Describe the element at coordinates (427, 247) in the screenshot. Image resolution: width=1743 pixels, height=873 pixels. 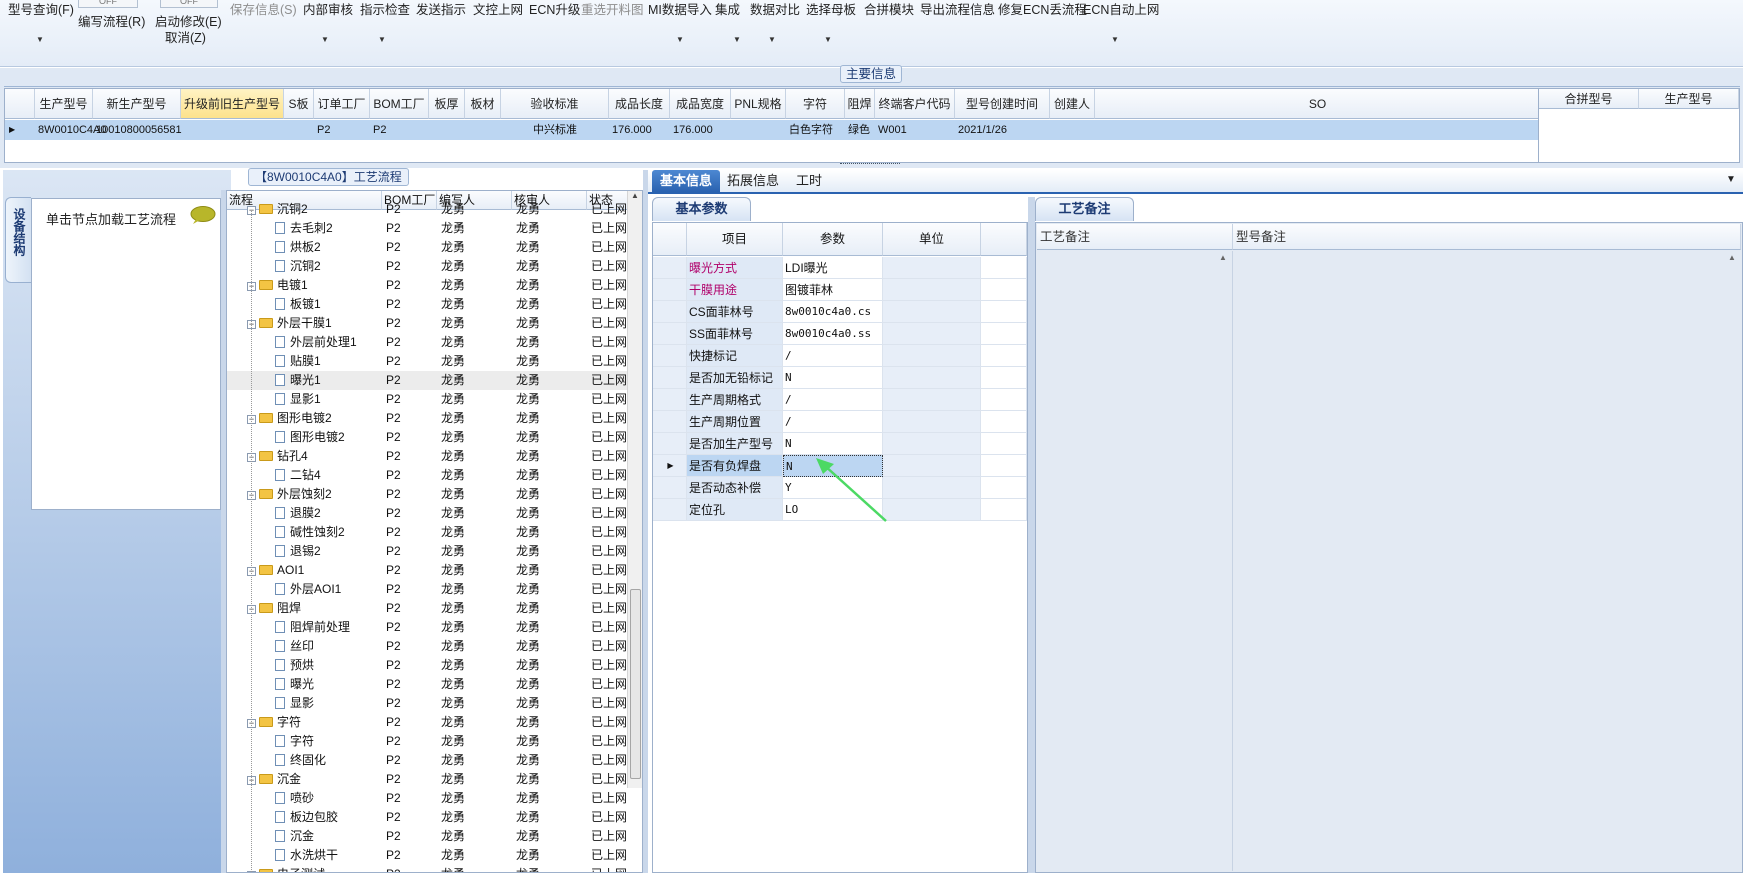
I see `tree-row: 烘板2 P2 龙勇 龙勇 已上网` at that location.